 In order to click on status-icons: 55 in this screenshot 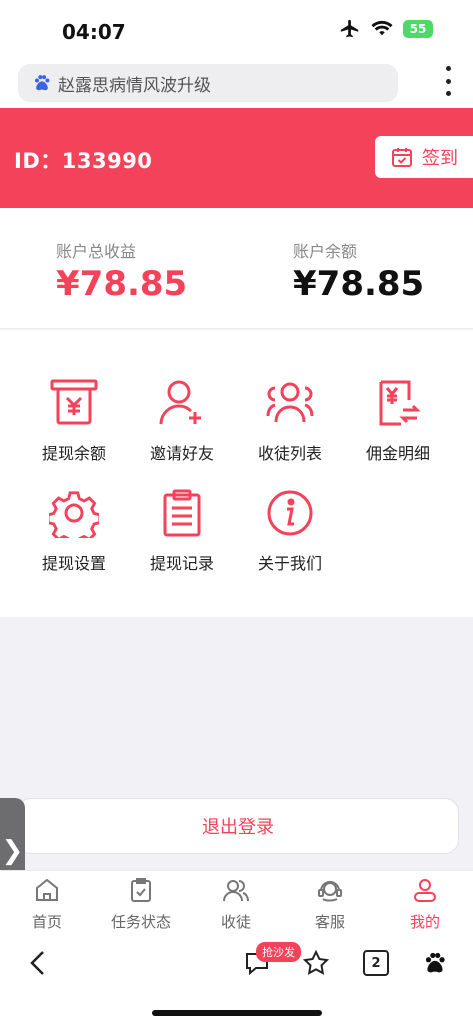, I will do `click(386, 29)`.